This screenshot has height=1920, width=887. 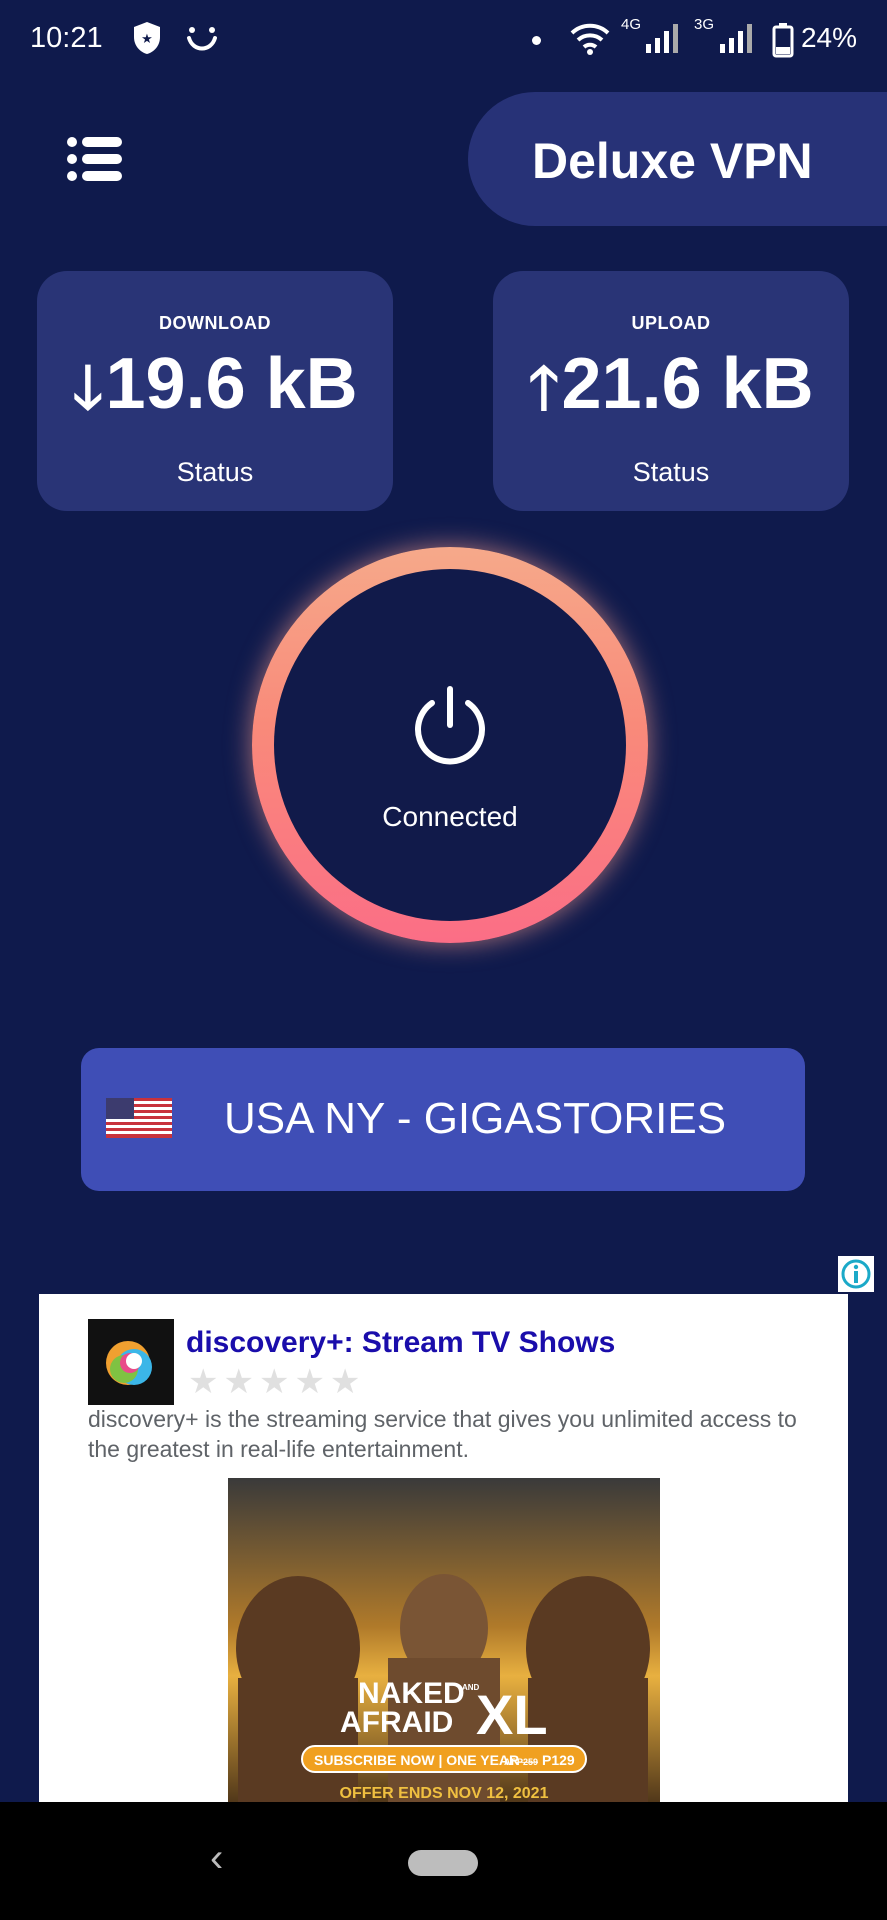 What do you see at coordinates (671, 472) in the screenshot?
I see `upload-status: Status` at bounding box center [671, 472].